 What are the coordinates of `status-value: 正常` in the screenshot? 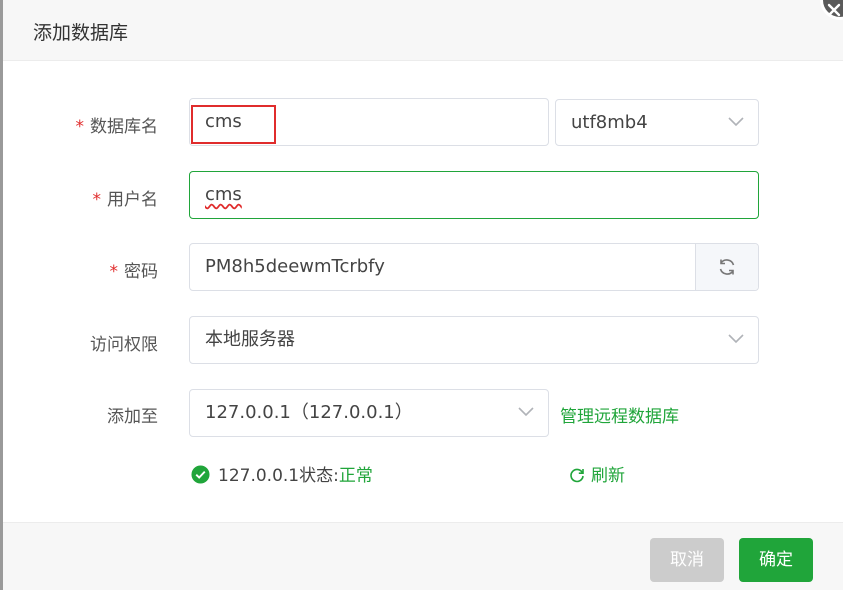 It's located at (355, 476).